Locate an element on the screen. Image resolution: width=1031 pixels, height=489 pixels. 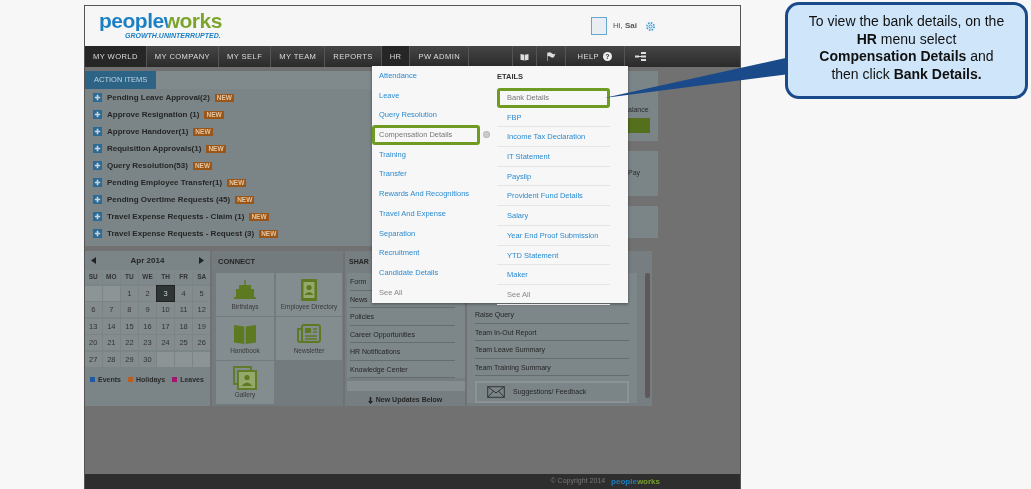
action-item-link: Travel Expense Requests - Request (3) is located at coordinates (181, 233).